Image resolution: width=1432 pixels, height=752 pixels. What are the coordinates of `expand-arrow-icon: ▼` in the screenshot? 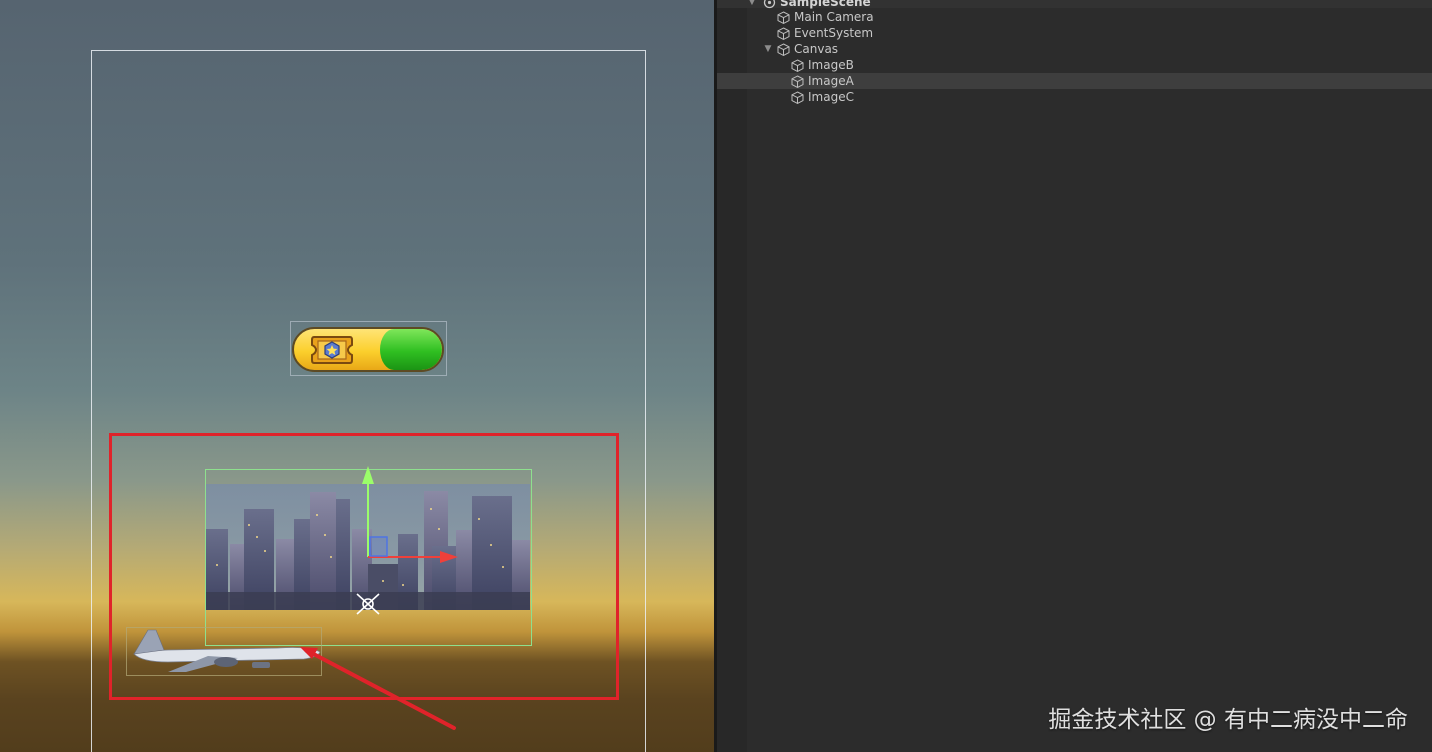 It's located at (768, 49).